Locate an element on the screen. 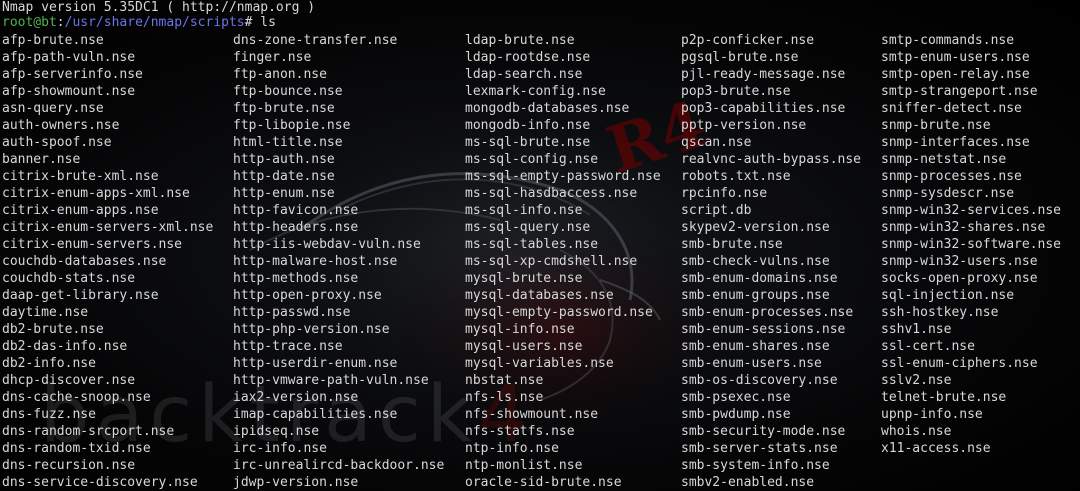 Image resolution: width=1080 pixels, height=491 pixels. file-entry: qscan.nse is located at coordinates (716, 142).